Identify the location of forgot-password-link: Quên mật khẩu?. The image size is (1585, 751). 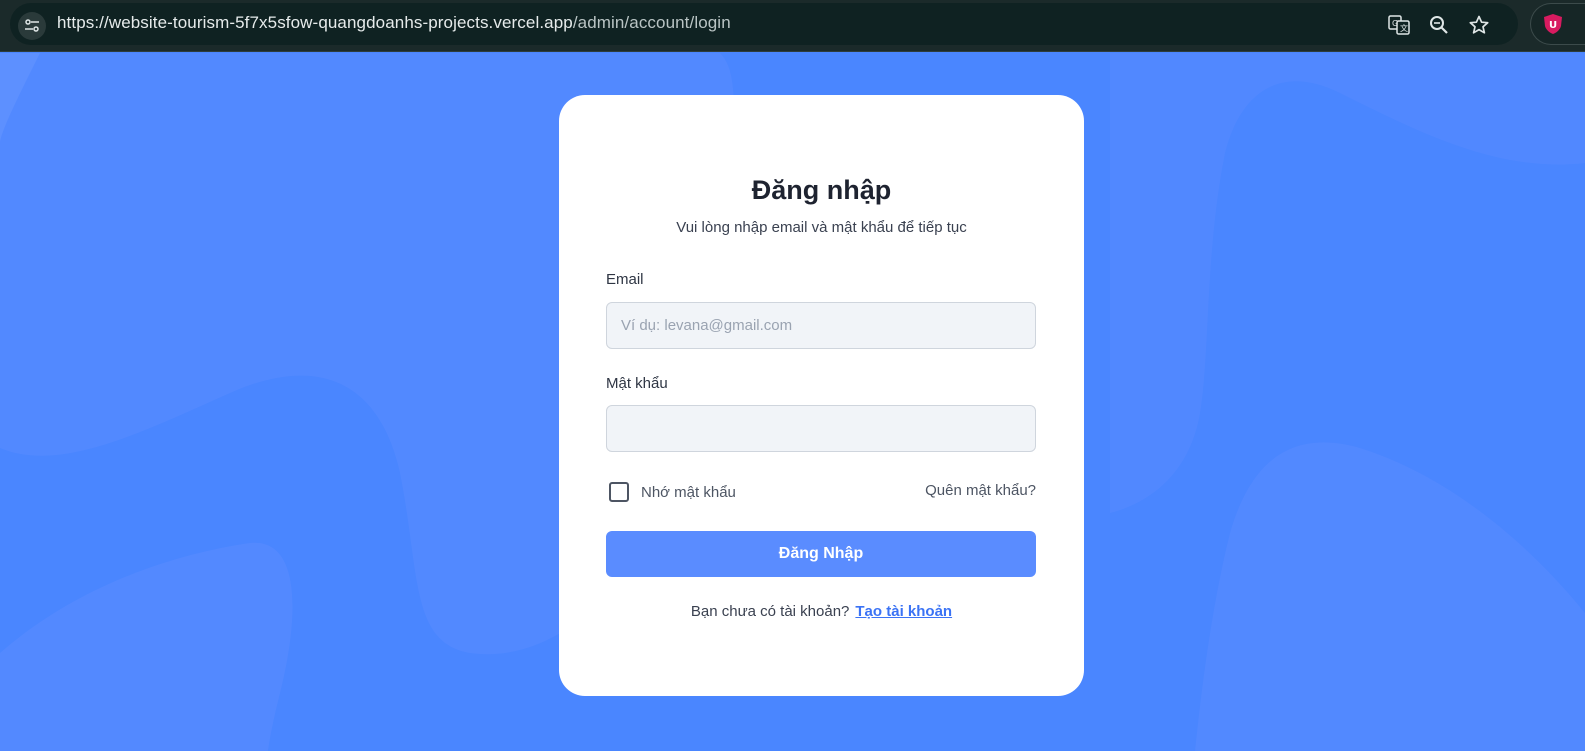
(980, 490).